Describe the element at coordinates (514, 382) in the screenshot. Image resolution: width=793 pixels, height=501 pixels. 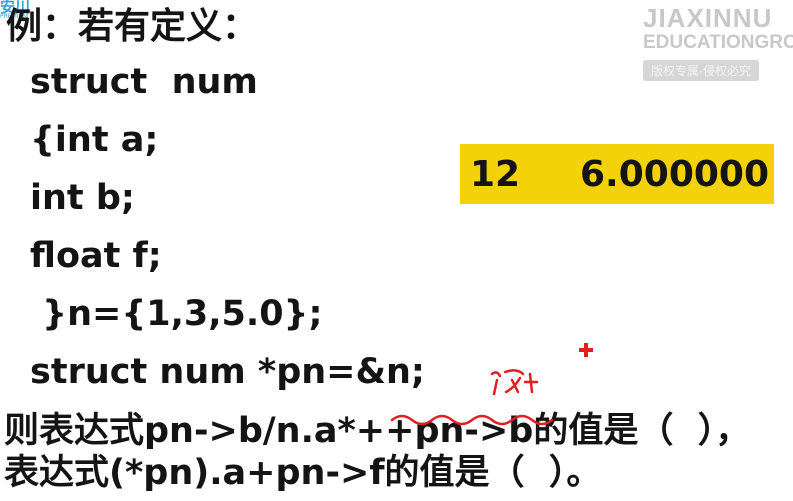
I see `annotation-glyph` at that location.